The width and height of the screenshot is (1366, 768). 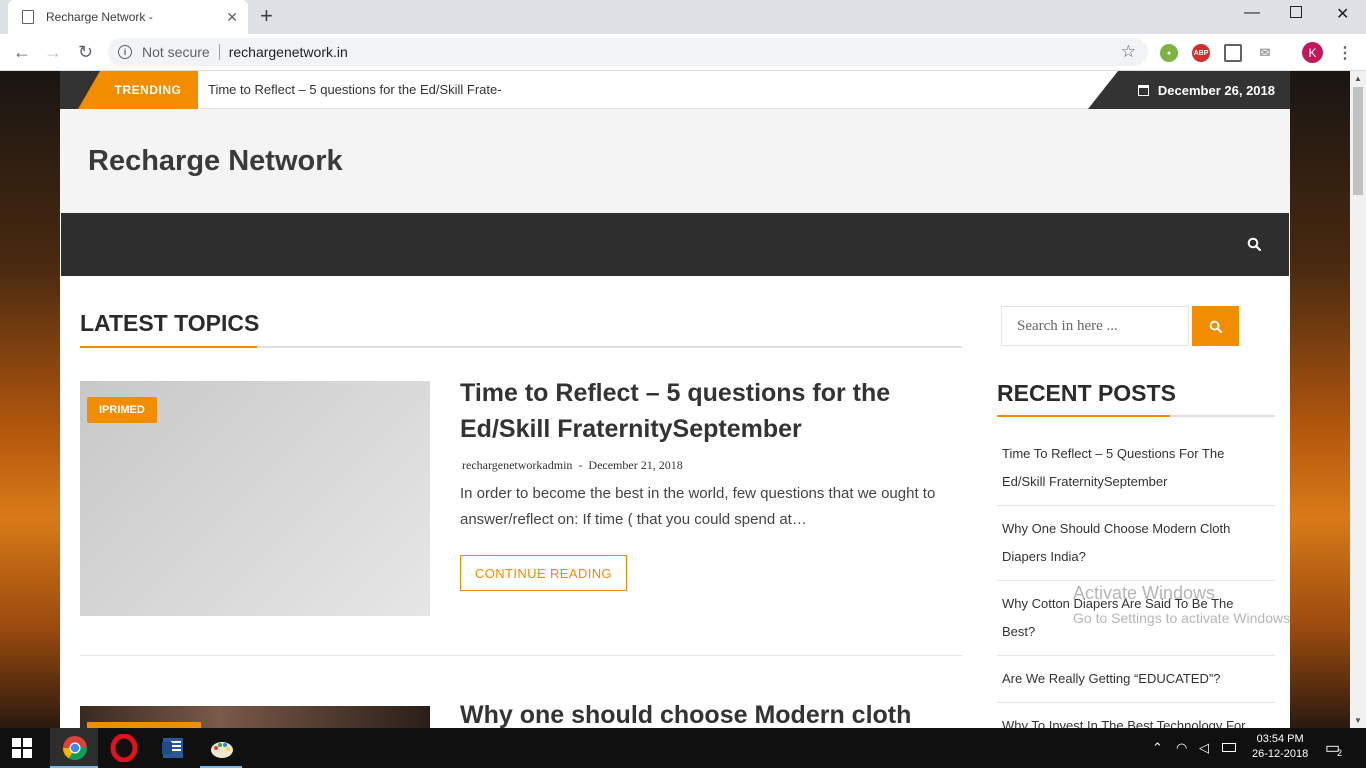 What do you see at coordinates (222, 748) in the screenshot?
I see `paint-icon` at bounding box center [222, 748].